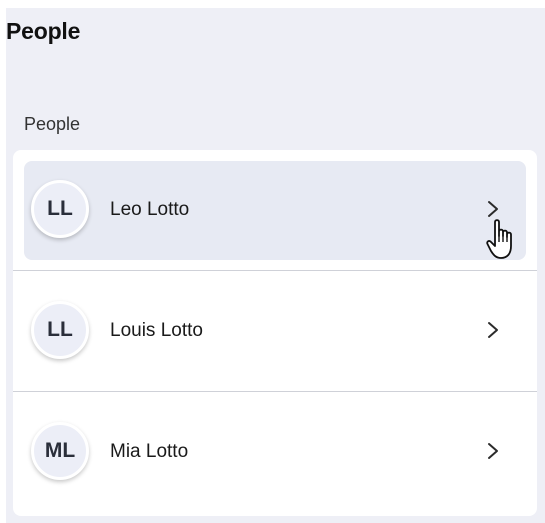 This screenshot has width=545, height=523. I want to click on avatar: ML, so click(60, 451).